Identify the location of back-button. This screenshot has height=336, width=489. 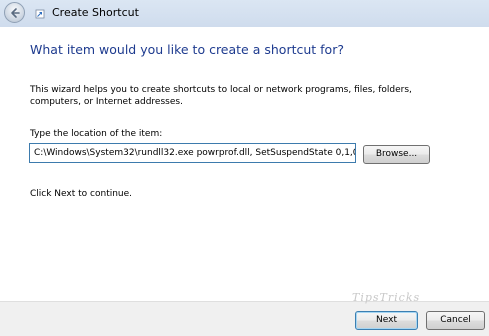
(14, 12).